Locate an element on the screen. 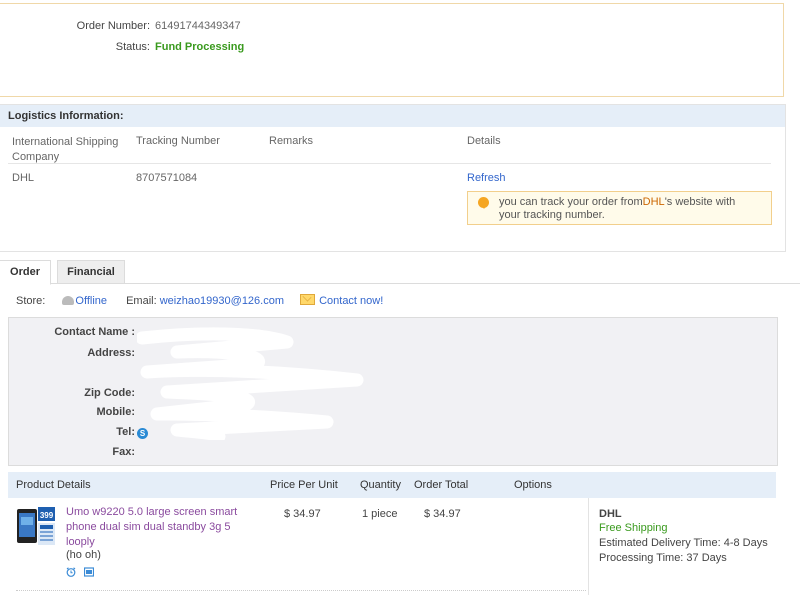 The height and width of the screenshot is (595, 800). tip-prefix: you can track your order from is located at coordinates (571, 202).